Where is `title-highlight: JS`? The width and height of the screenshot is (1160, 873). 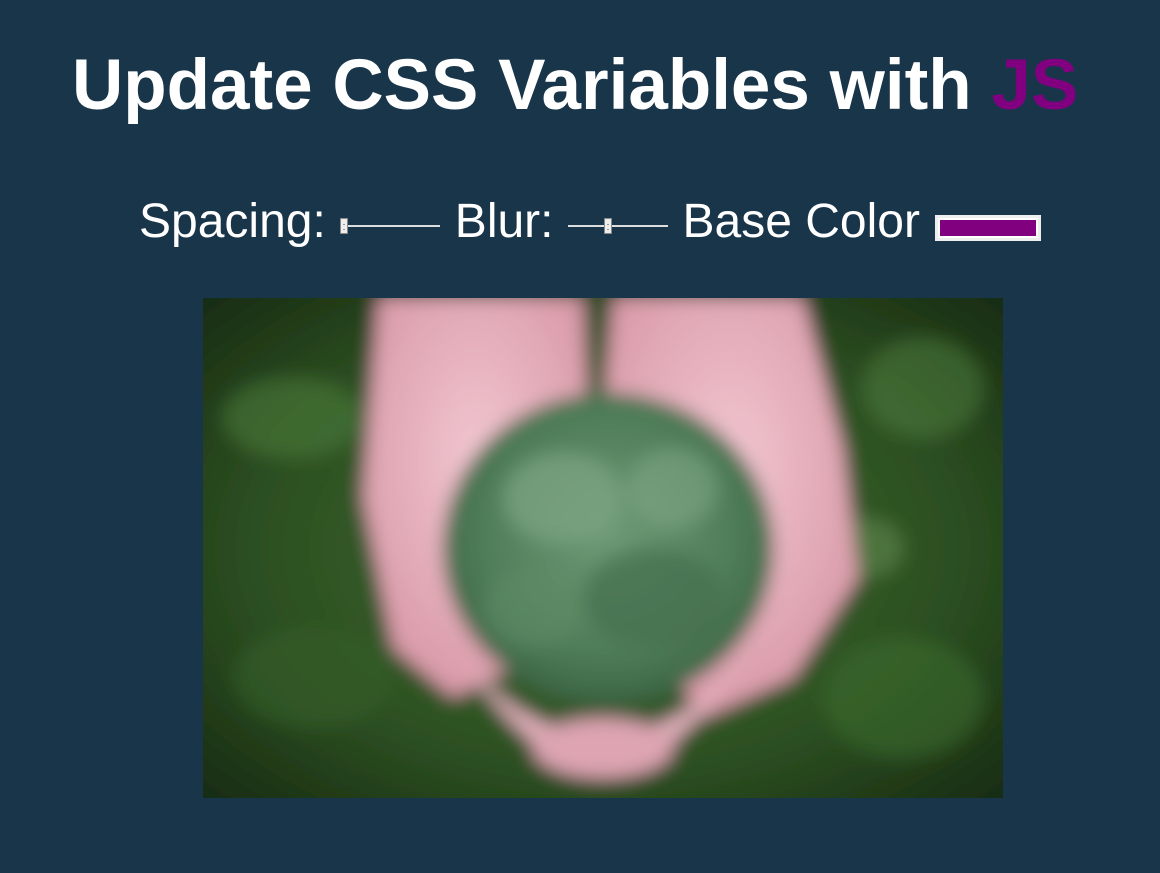
title-highlight: JS is located at coordinates (1035, 85).